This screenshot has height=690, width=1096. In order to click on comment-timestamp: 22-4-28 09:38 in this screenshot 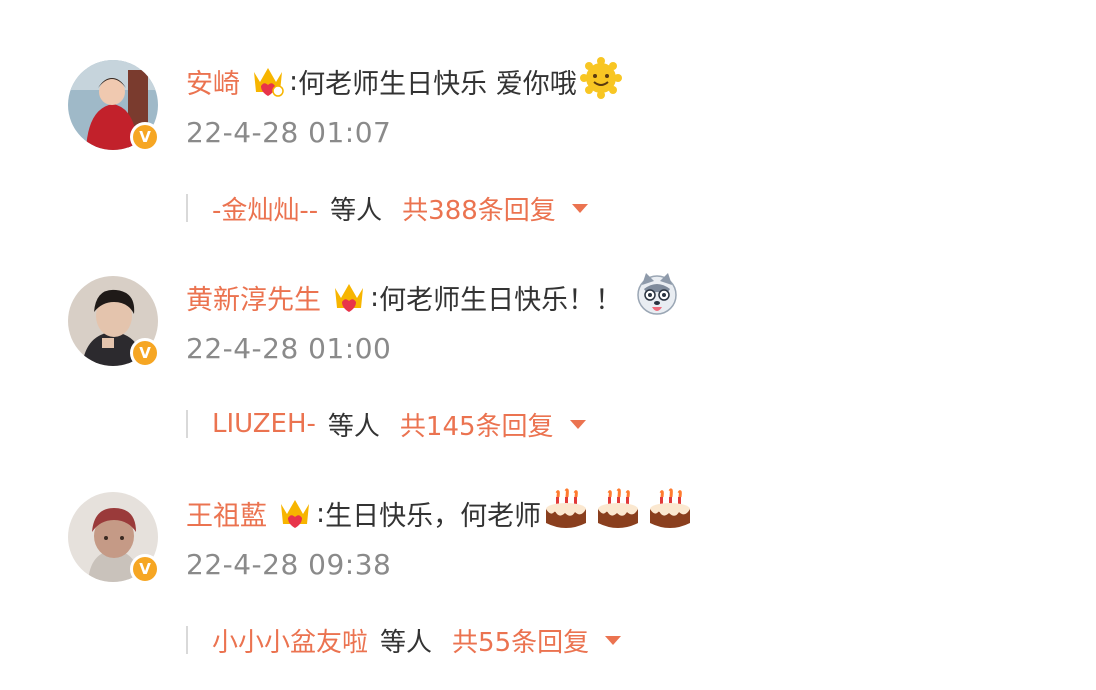, I will do `click(289, 564)`.